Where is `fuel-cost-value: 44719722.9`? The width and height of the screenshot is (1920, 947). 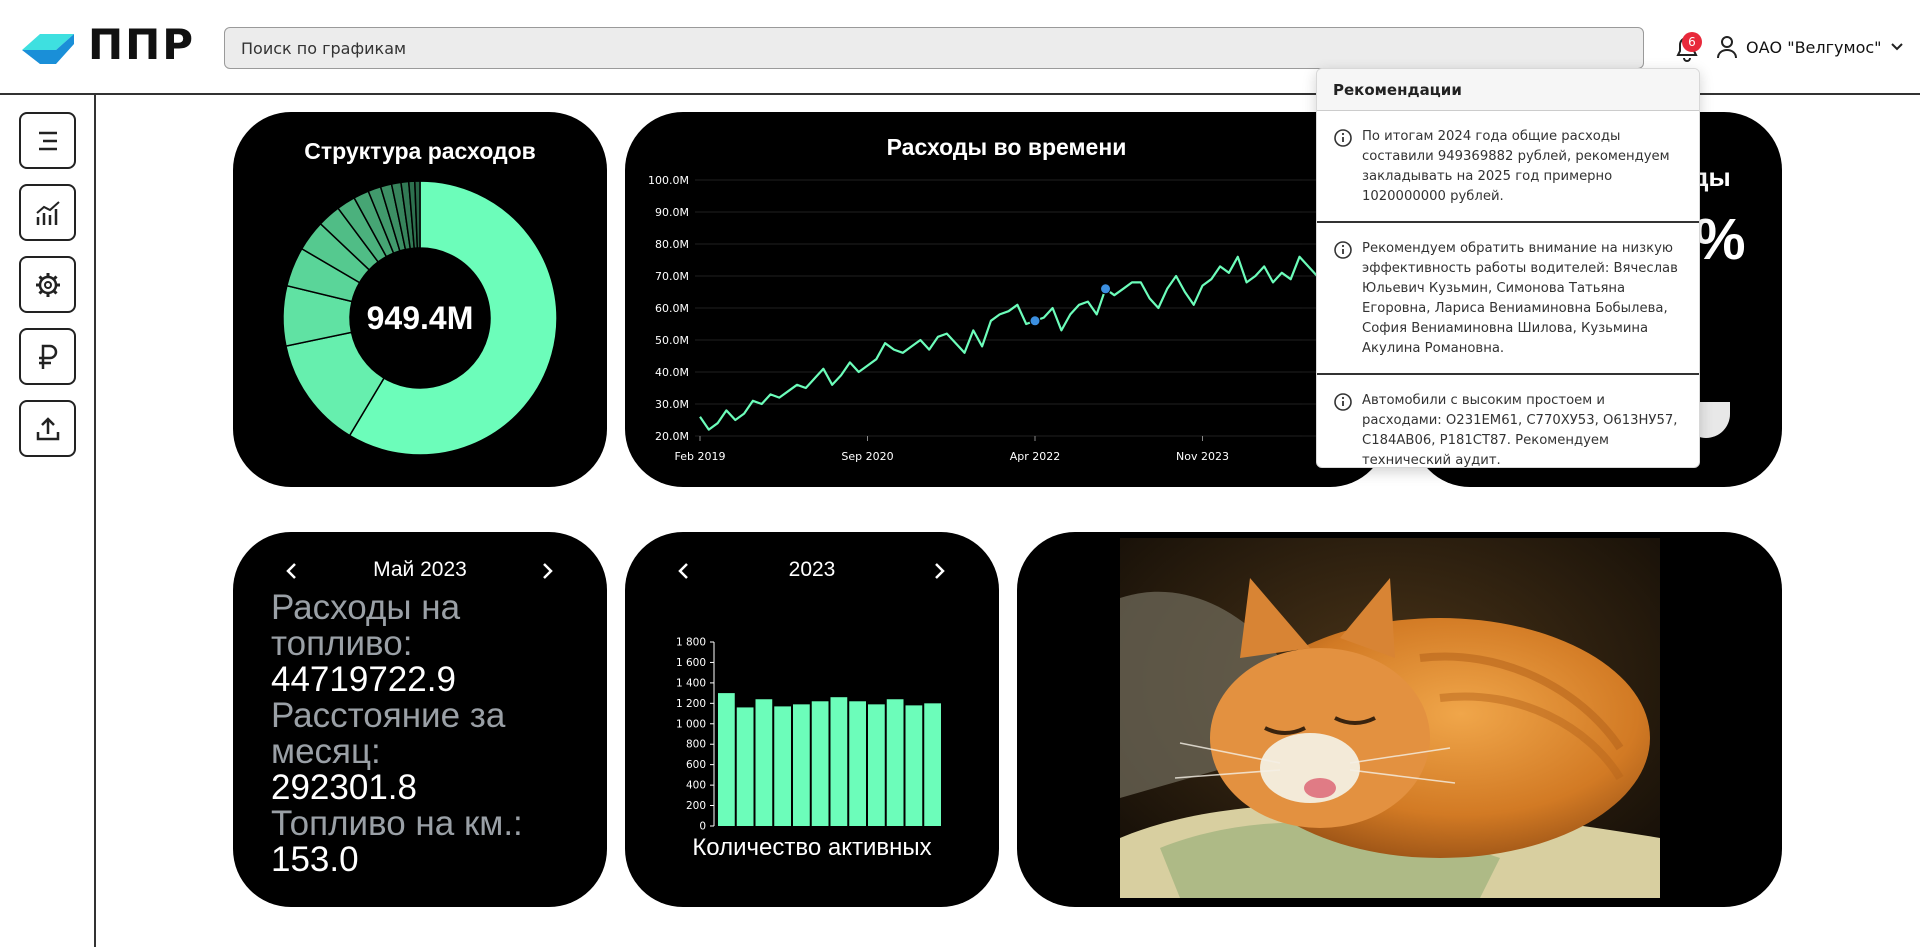 fuel-cost-value: 44719722.9 is located at coordinates (363, 679).